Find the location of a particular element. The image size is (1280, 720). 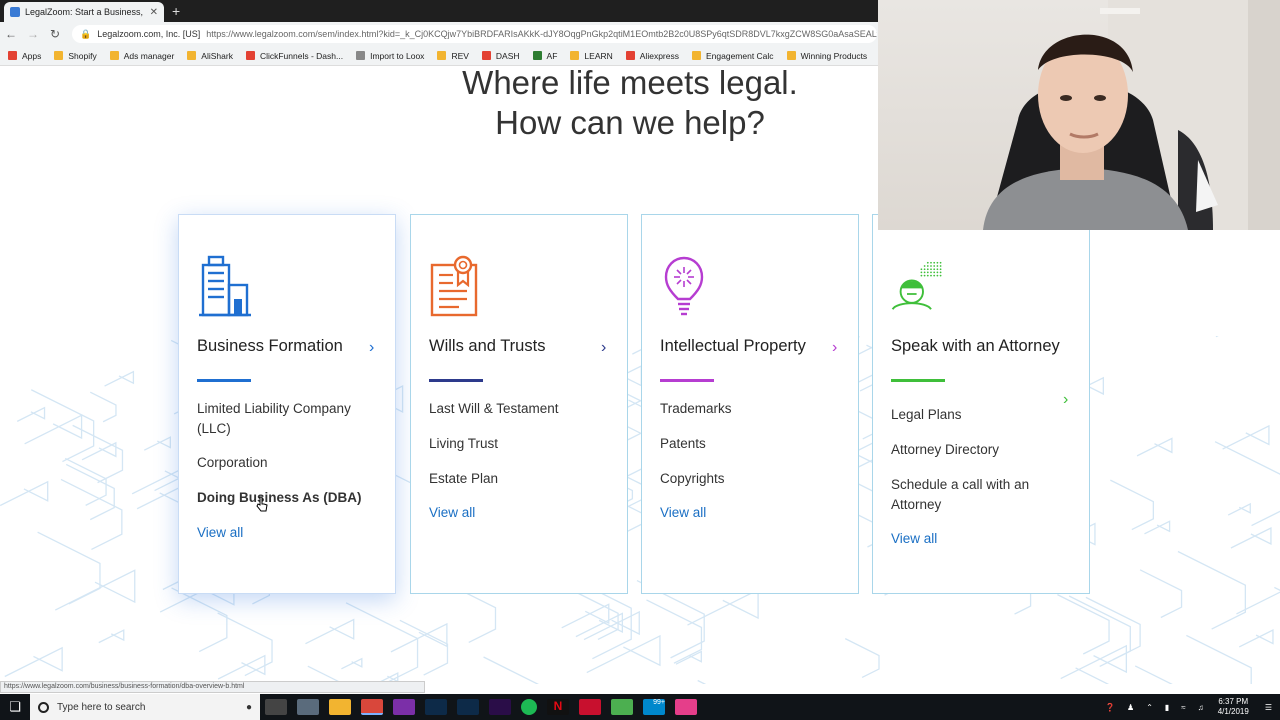

bookmark-item: REV is located at coordinates (453, 55).